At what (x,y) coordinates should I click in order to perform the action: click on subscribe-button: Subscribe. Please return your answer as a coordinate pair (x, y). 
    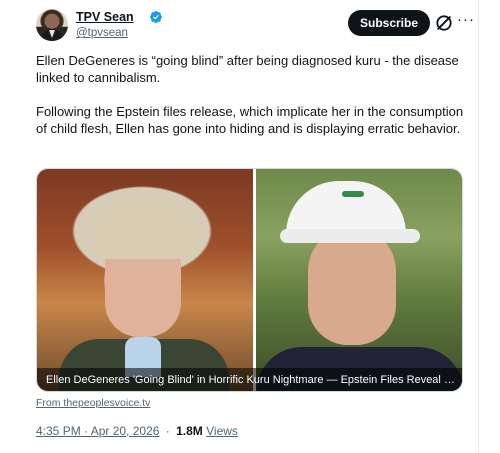
    Looking at the image, I should click on (389, 23).